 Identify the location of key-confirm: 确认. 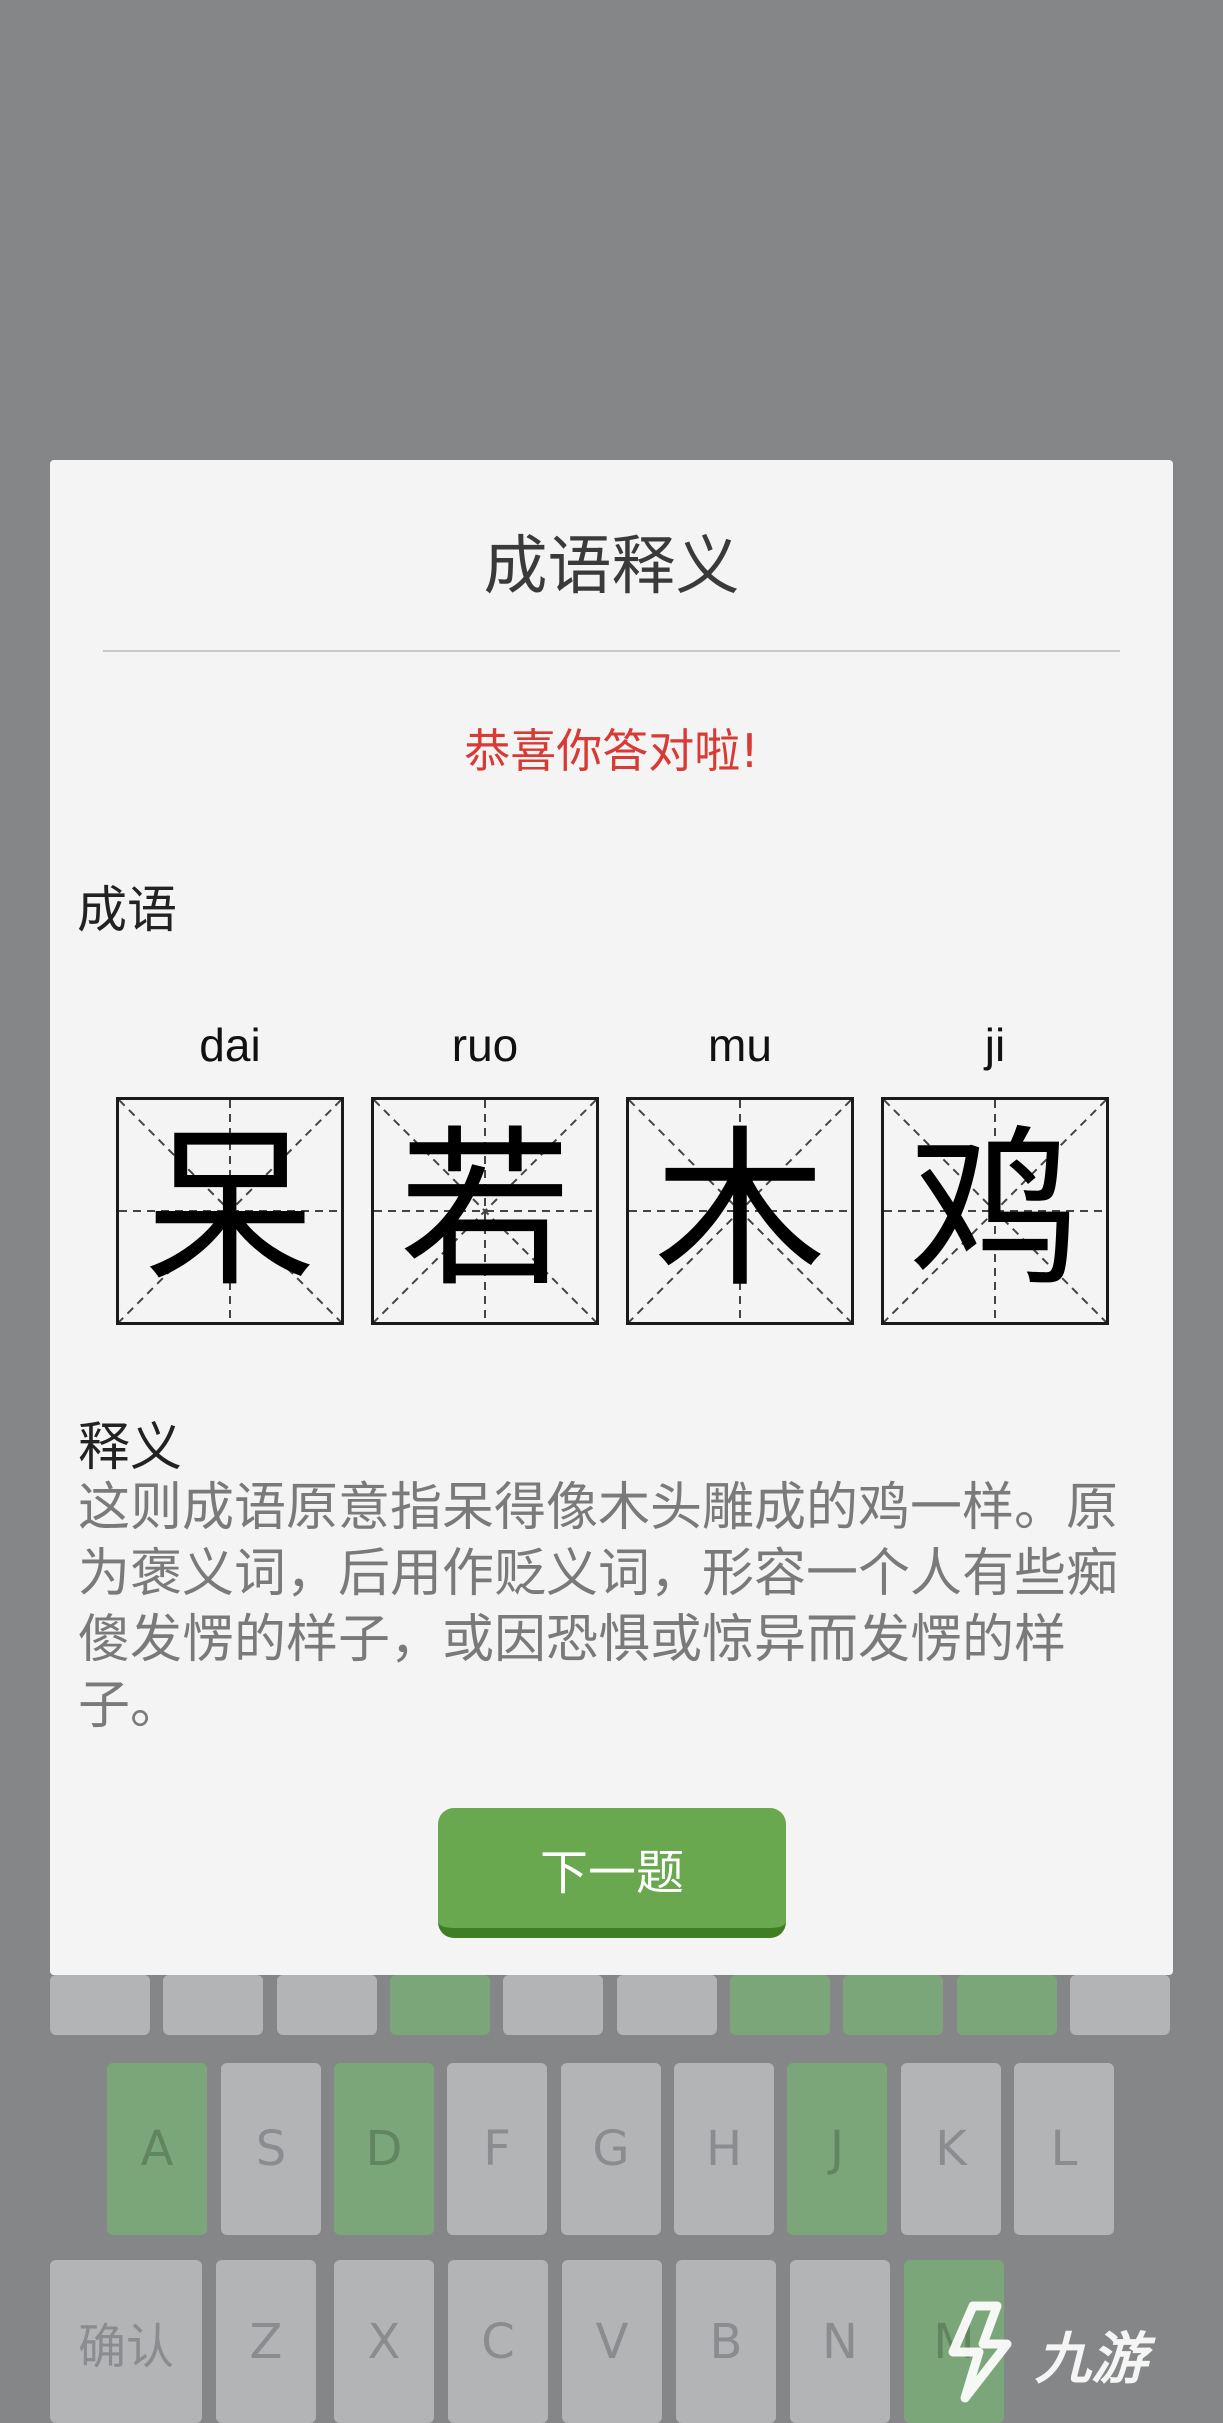
(126, 2341).